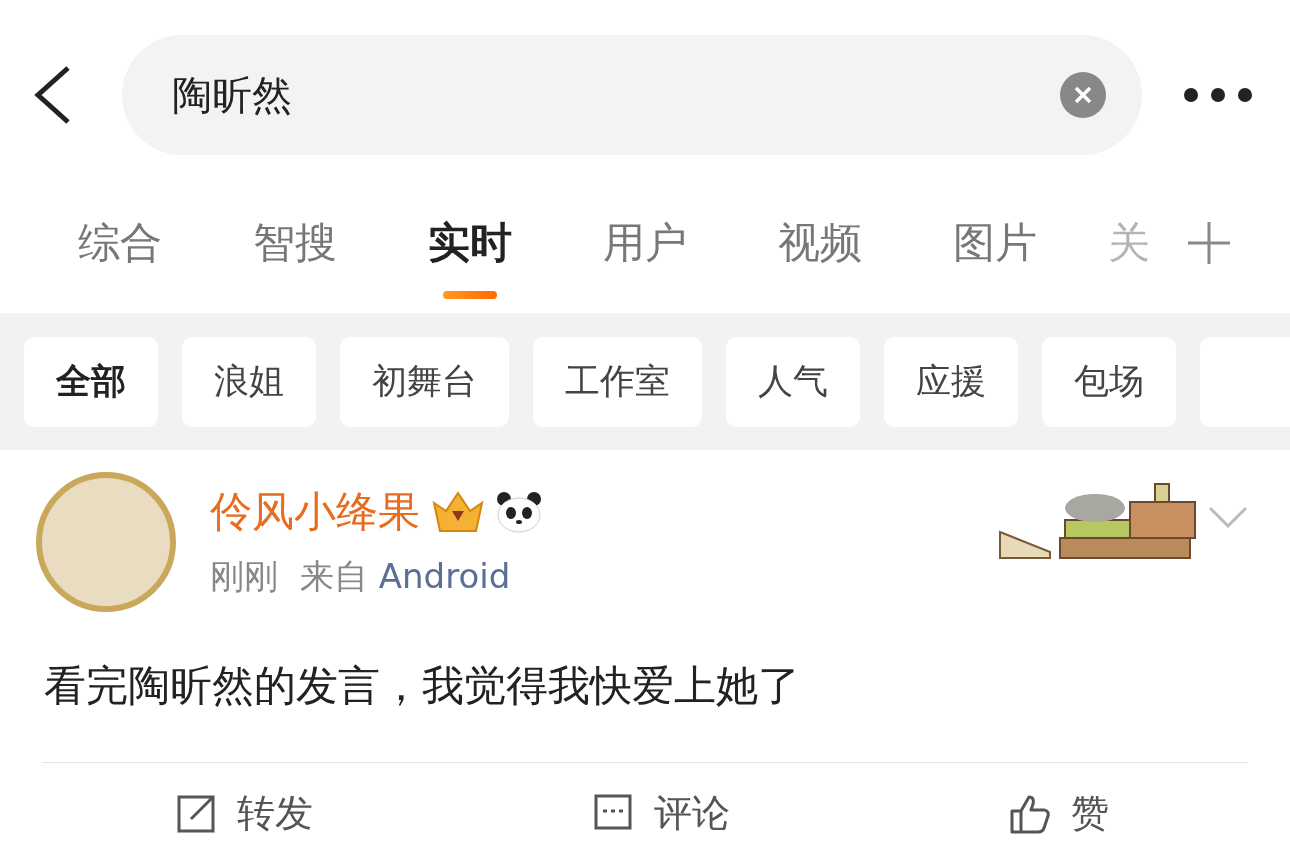 This screenshot has height=849, width=1290. Describe the element at coordinates (405, 576) in the screenshot. I see `post-source: 来自 Android` at that location.